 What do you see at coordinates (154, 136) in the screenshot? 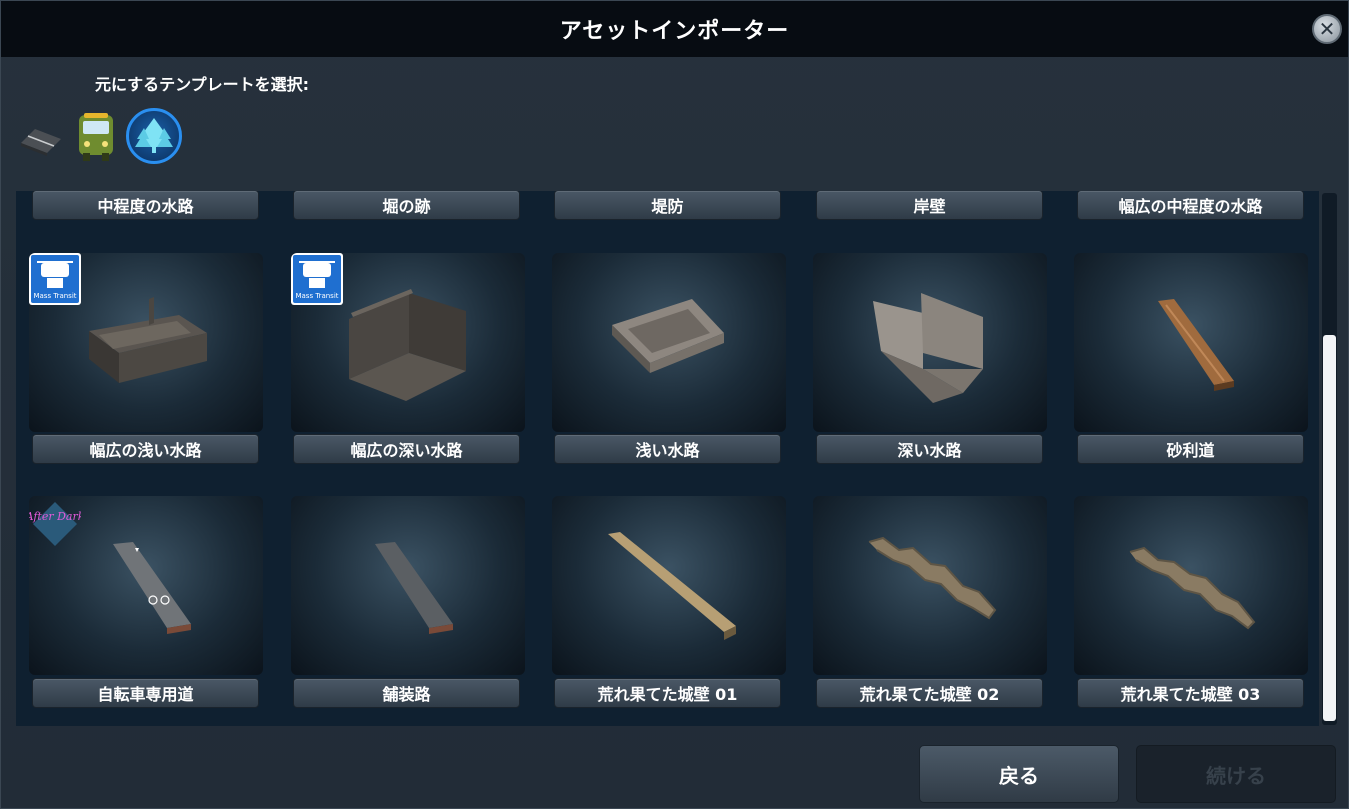
I see `tree-icon` at bounding box center [154, 136].